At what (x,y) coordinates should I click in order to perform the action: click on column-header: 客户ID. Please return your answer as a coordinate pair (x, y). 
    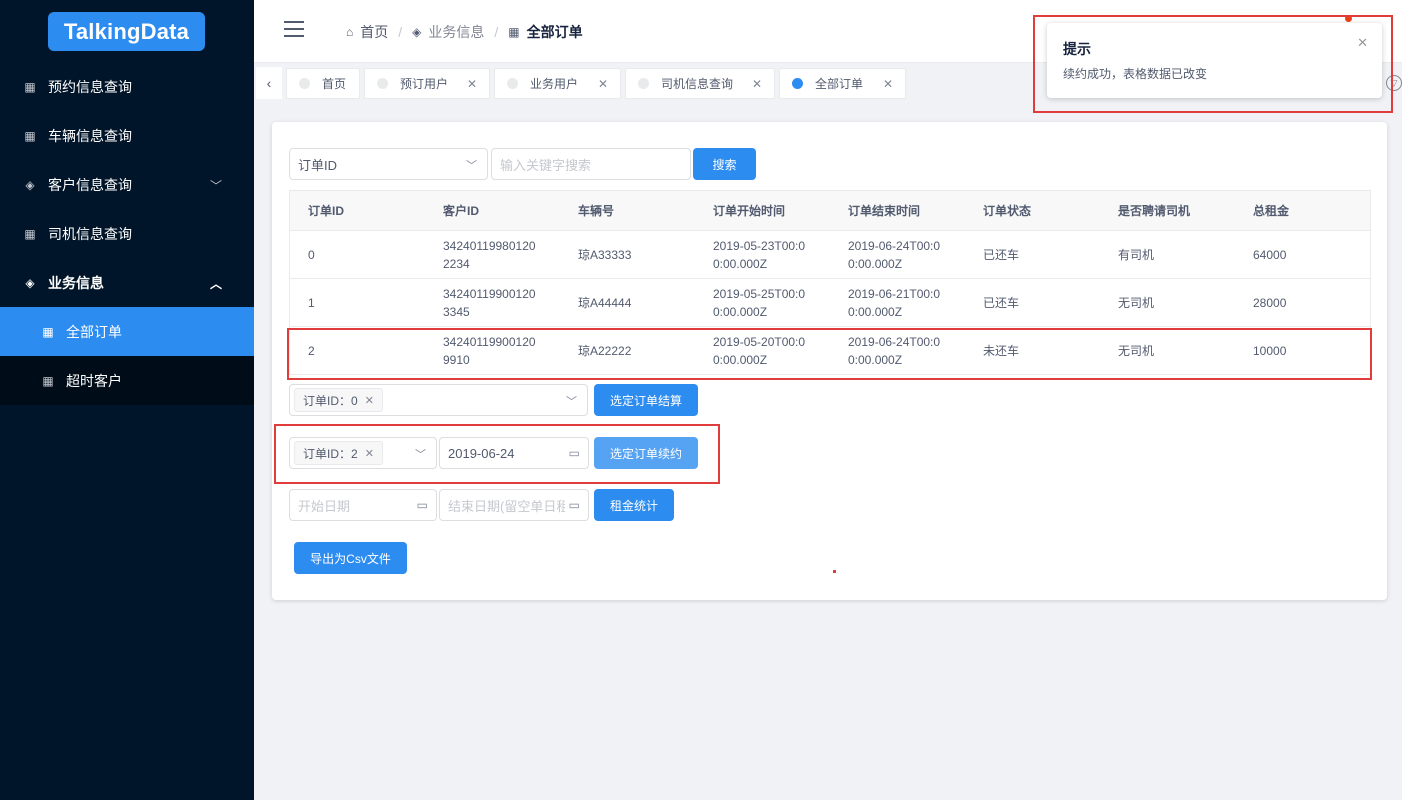
    Looking at the image, I should click on (461, 210).